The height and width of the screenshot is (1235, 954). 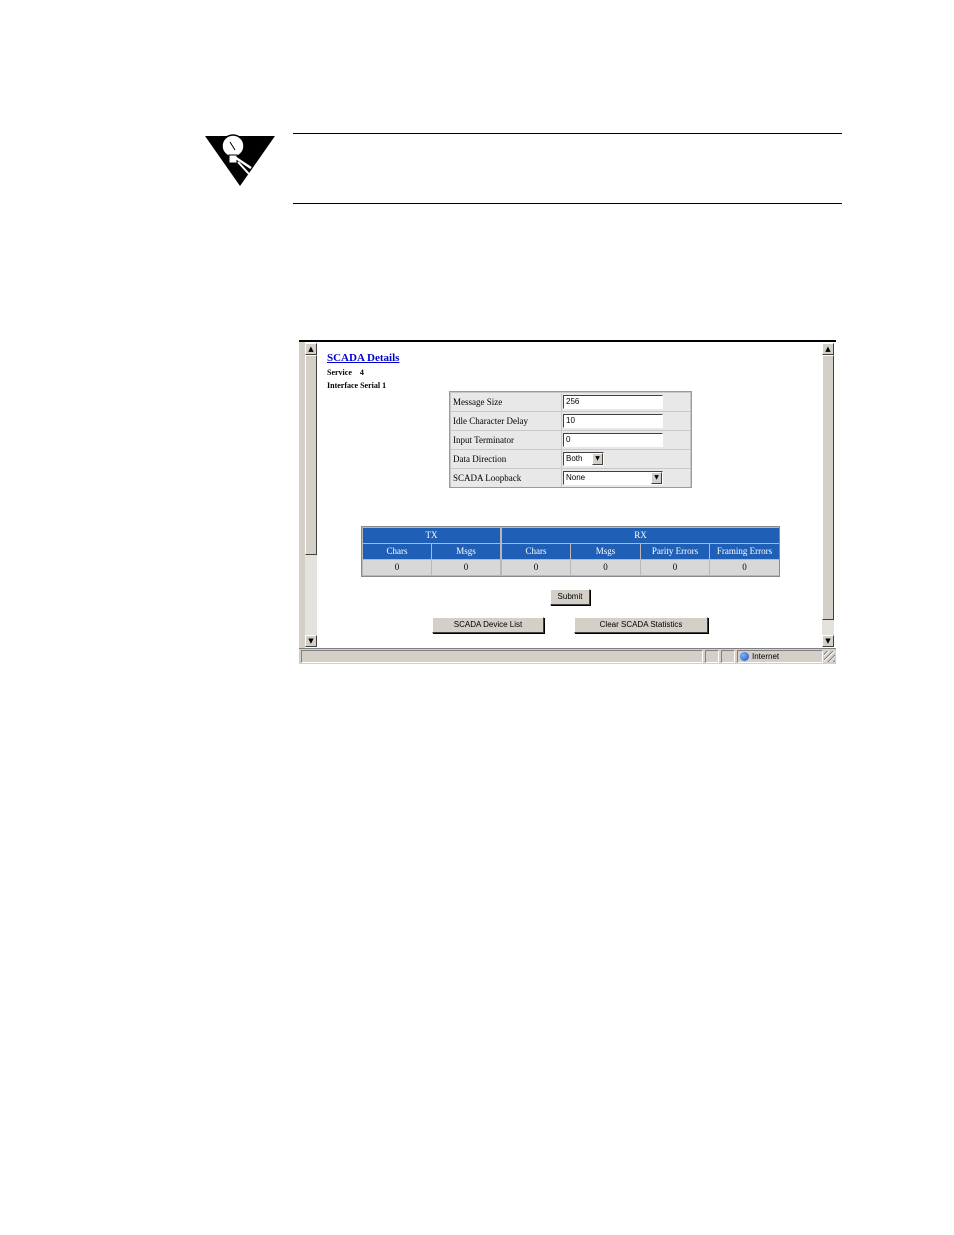 I want to click on lightbulb-icon, so click(x=240, y=160).